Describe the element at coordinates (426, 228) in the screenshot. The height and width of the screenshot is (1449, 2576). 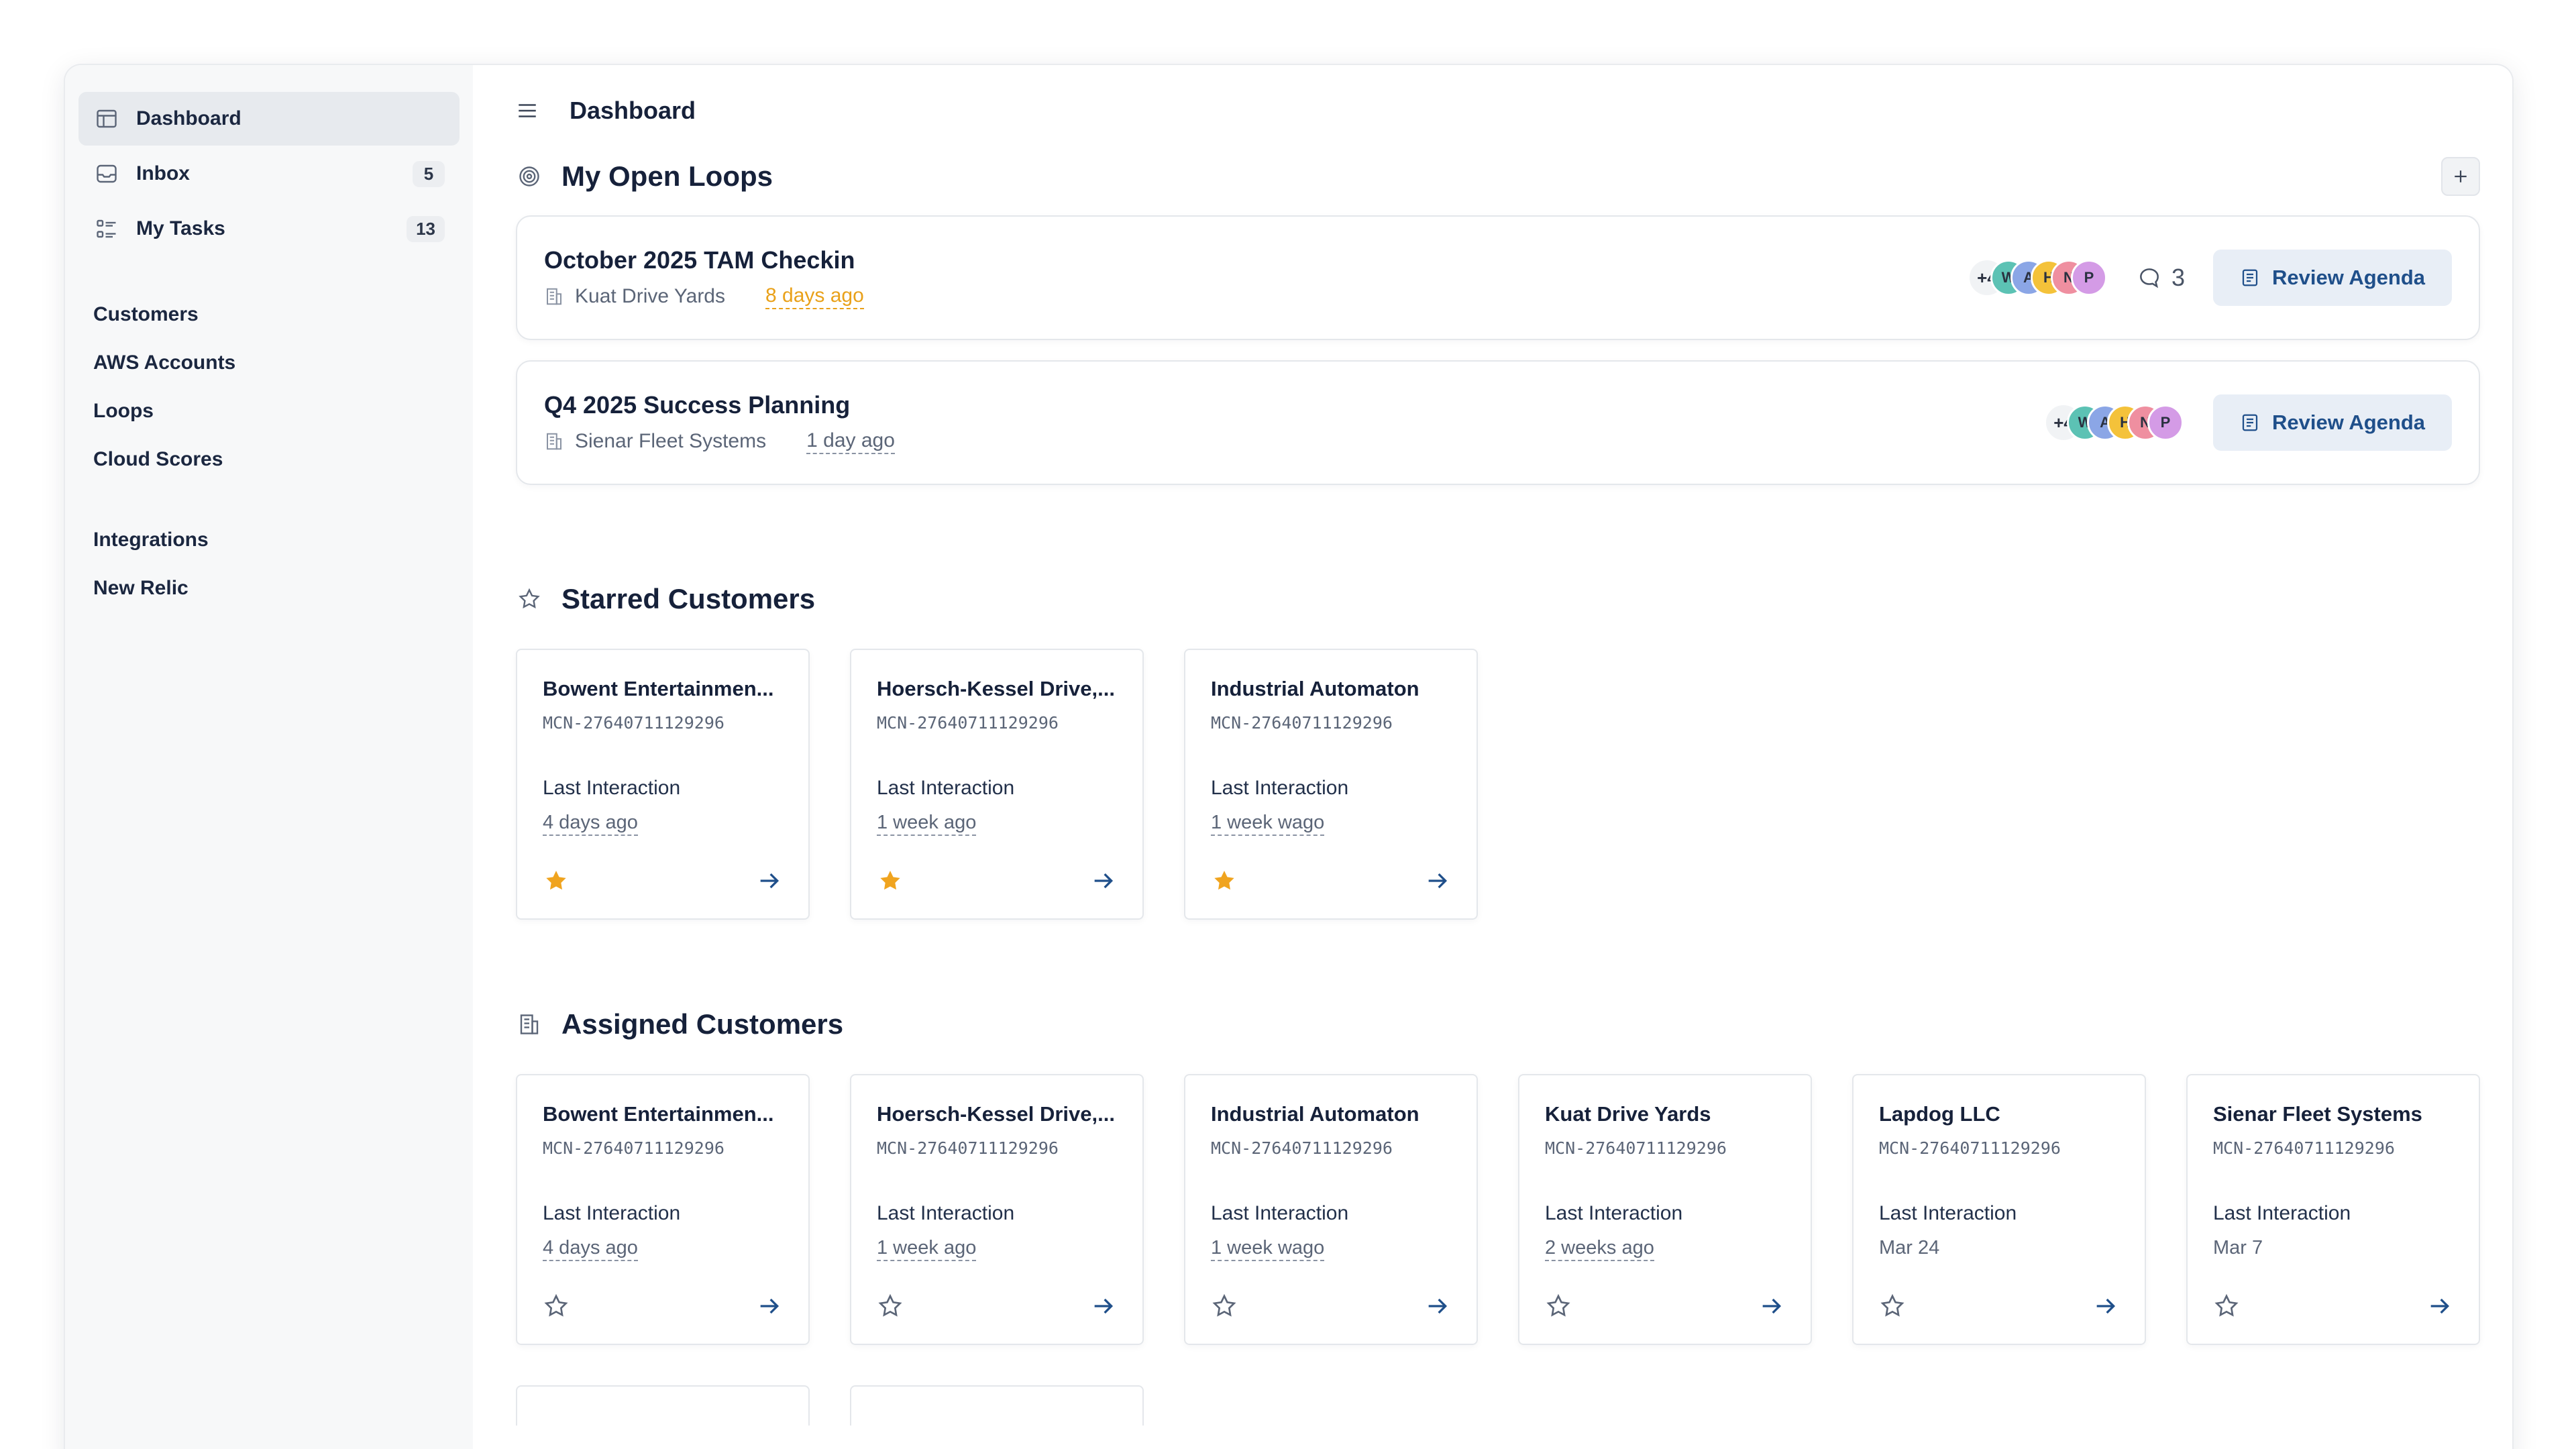
I see `tasks-count-badge: 13` at that location.